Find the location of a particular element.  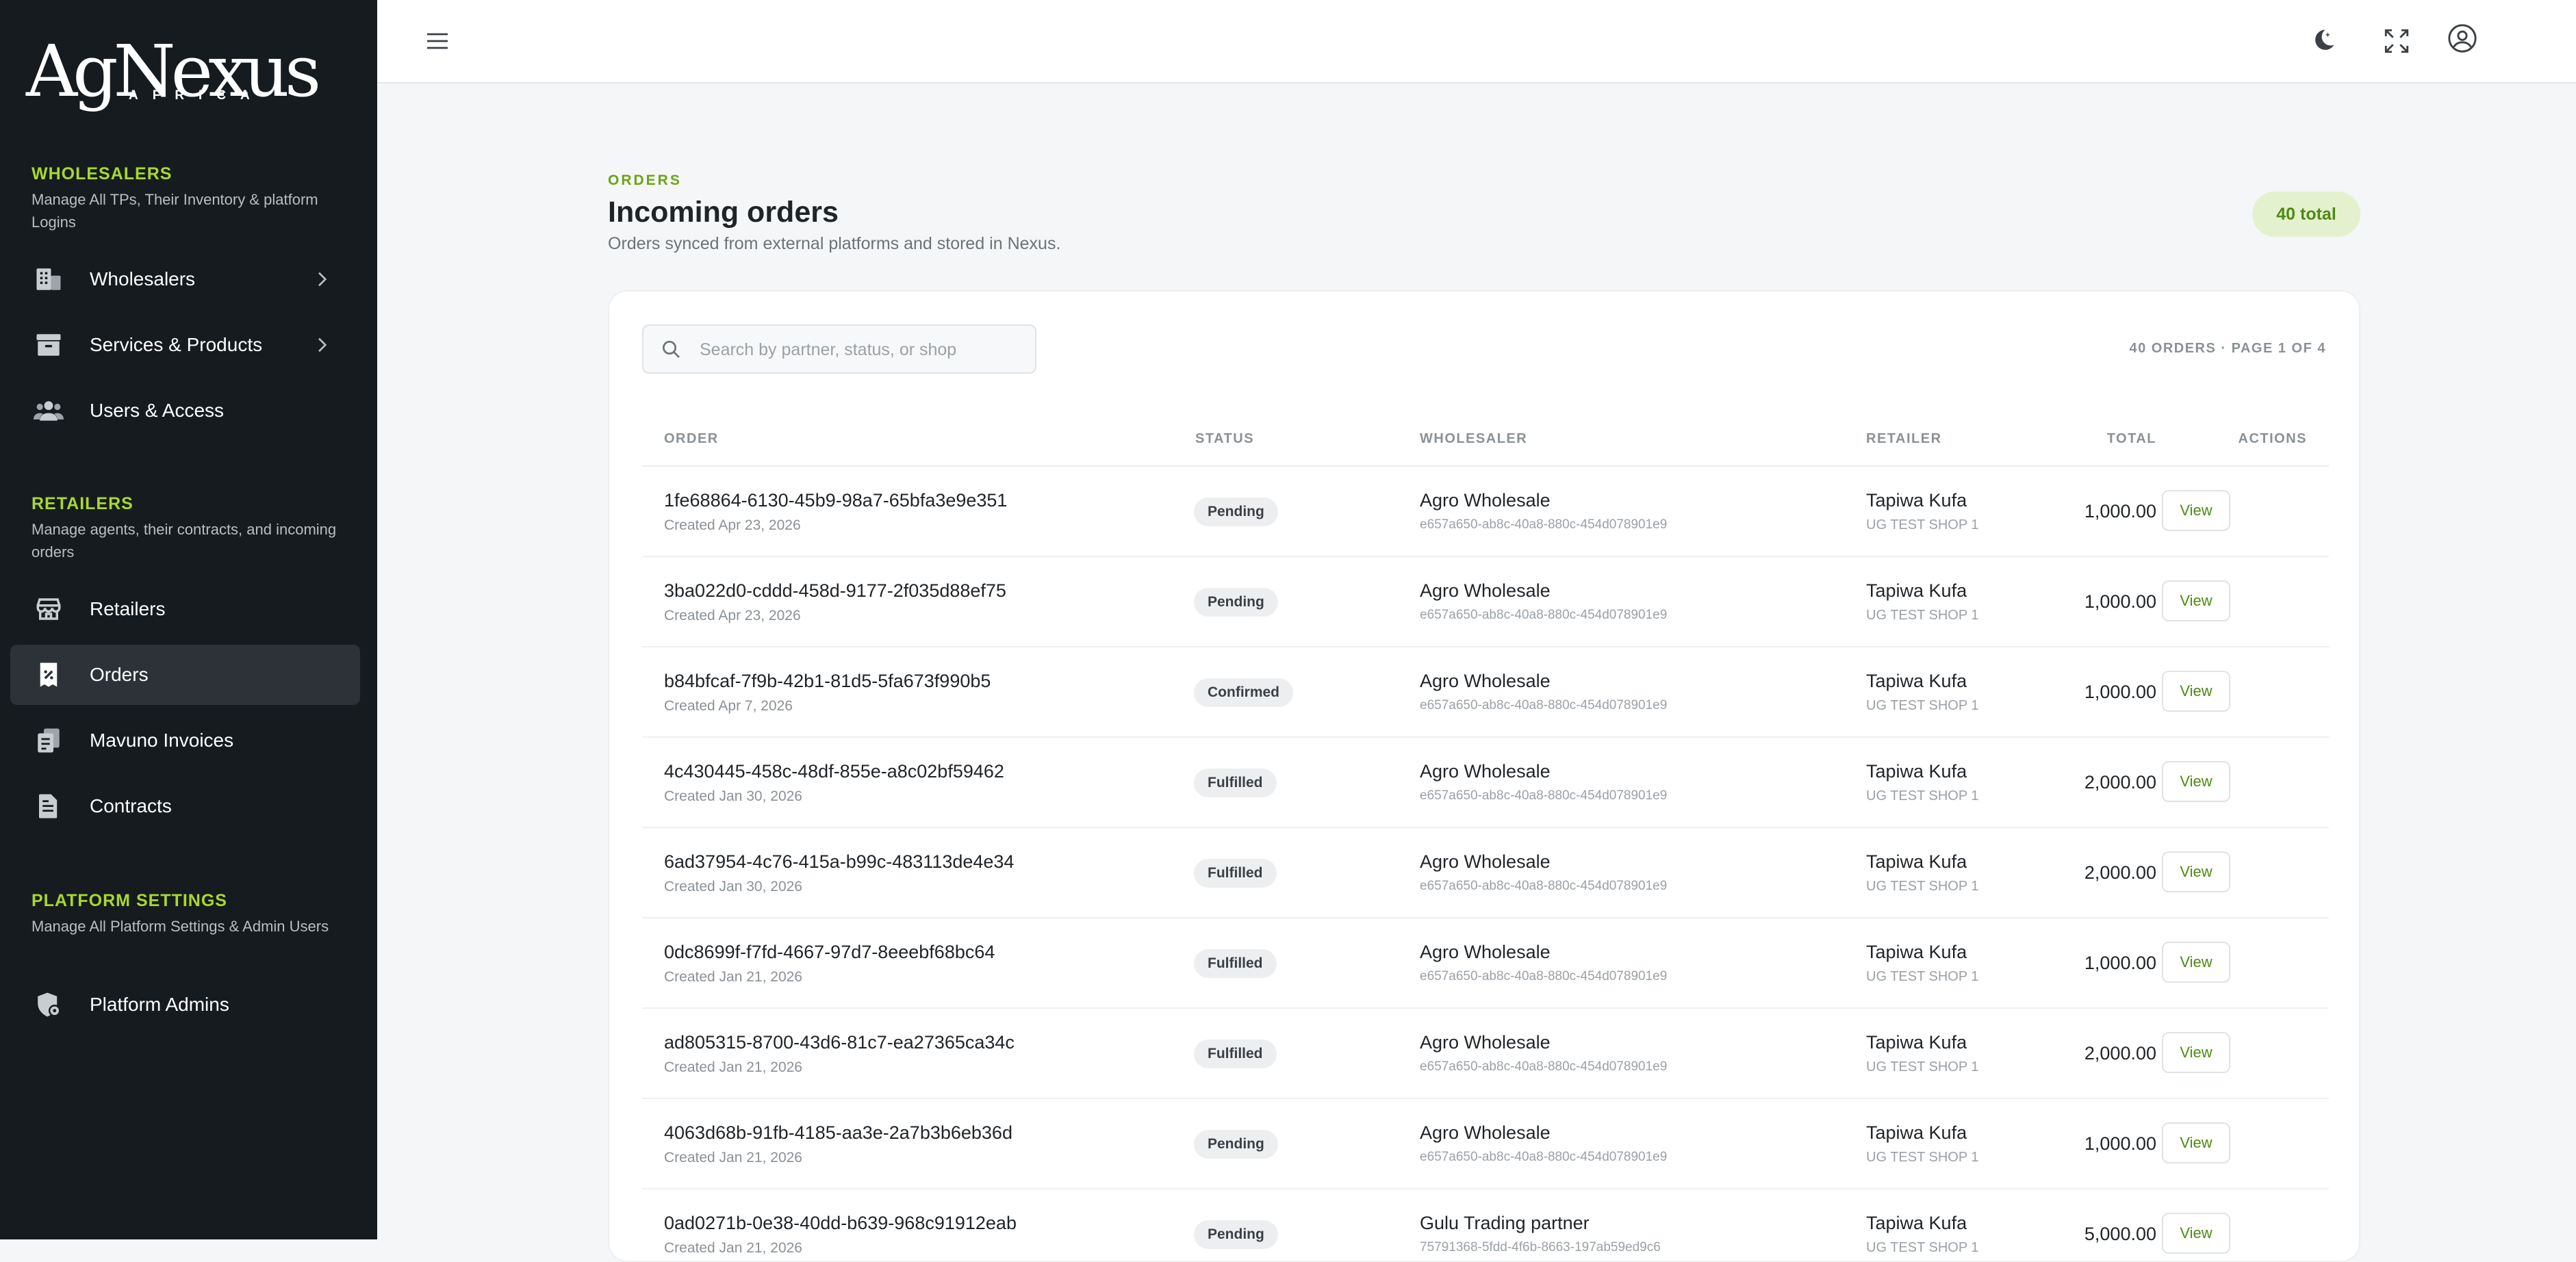

document-icon is located at coordinates (49, 806).